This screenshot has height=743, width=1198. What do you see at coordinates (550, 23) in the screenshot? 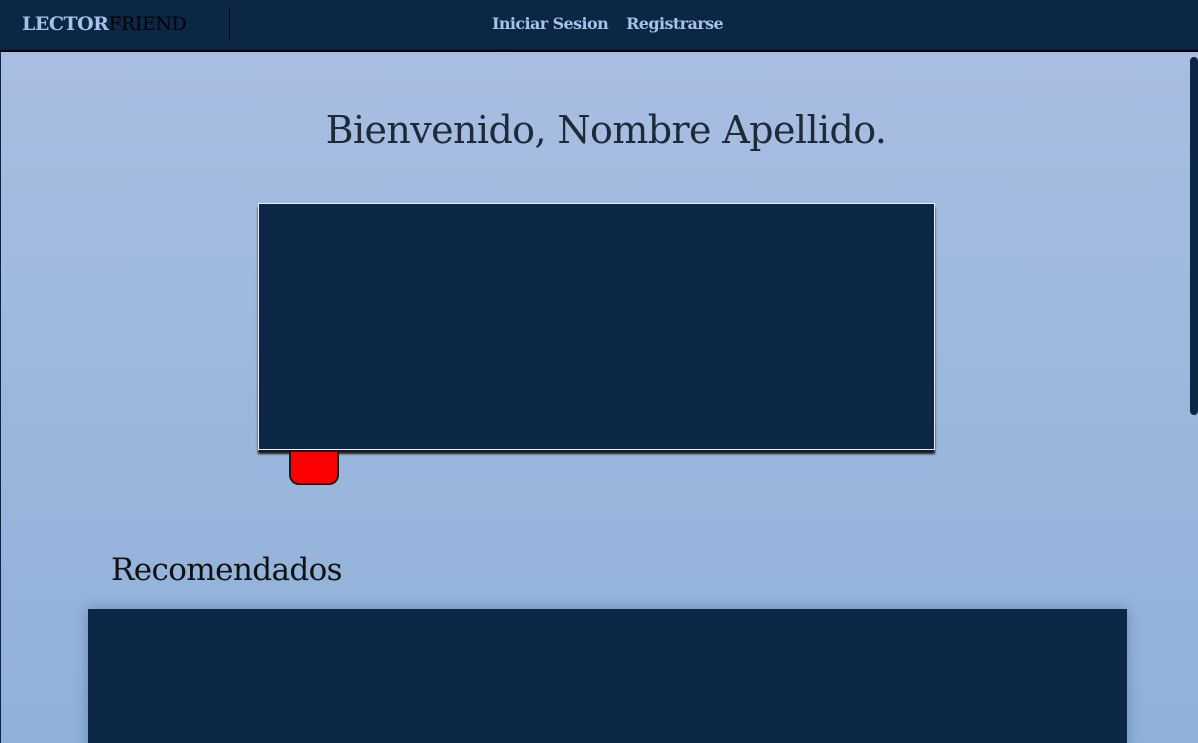
I see `login-link: Iniciar Sesion` at bounding box center [550, 23].